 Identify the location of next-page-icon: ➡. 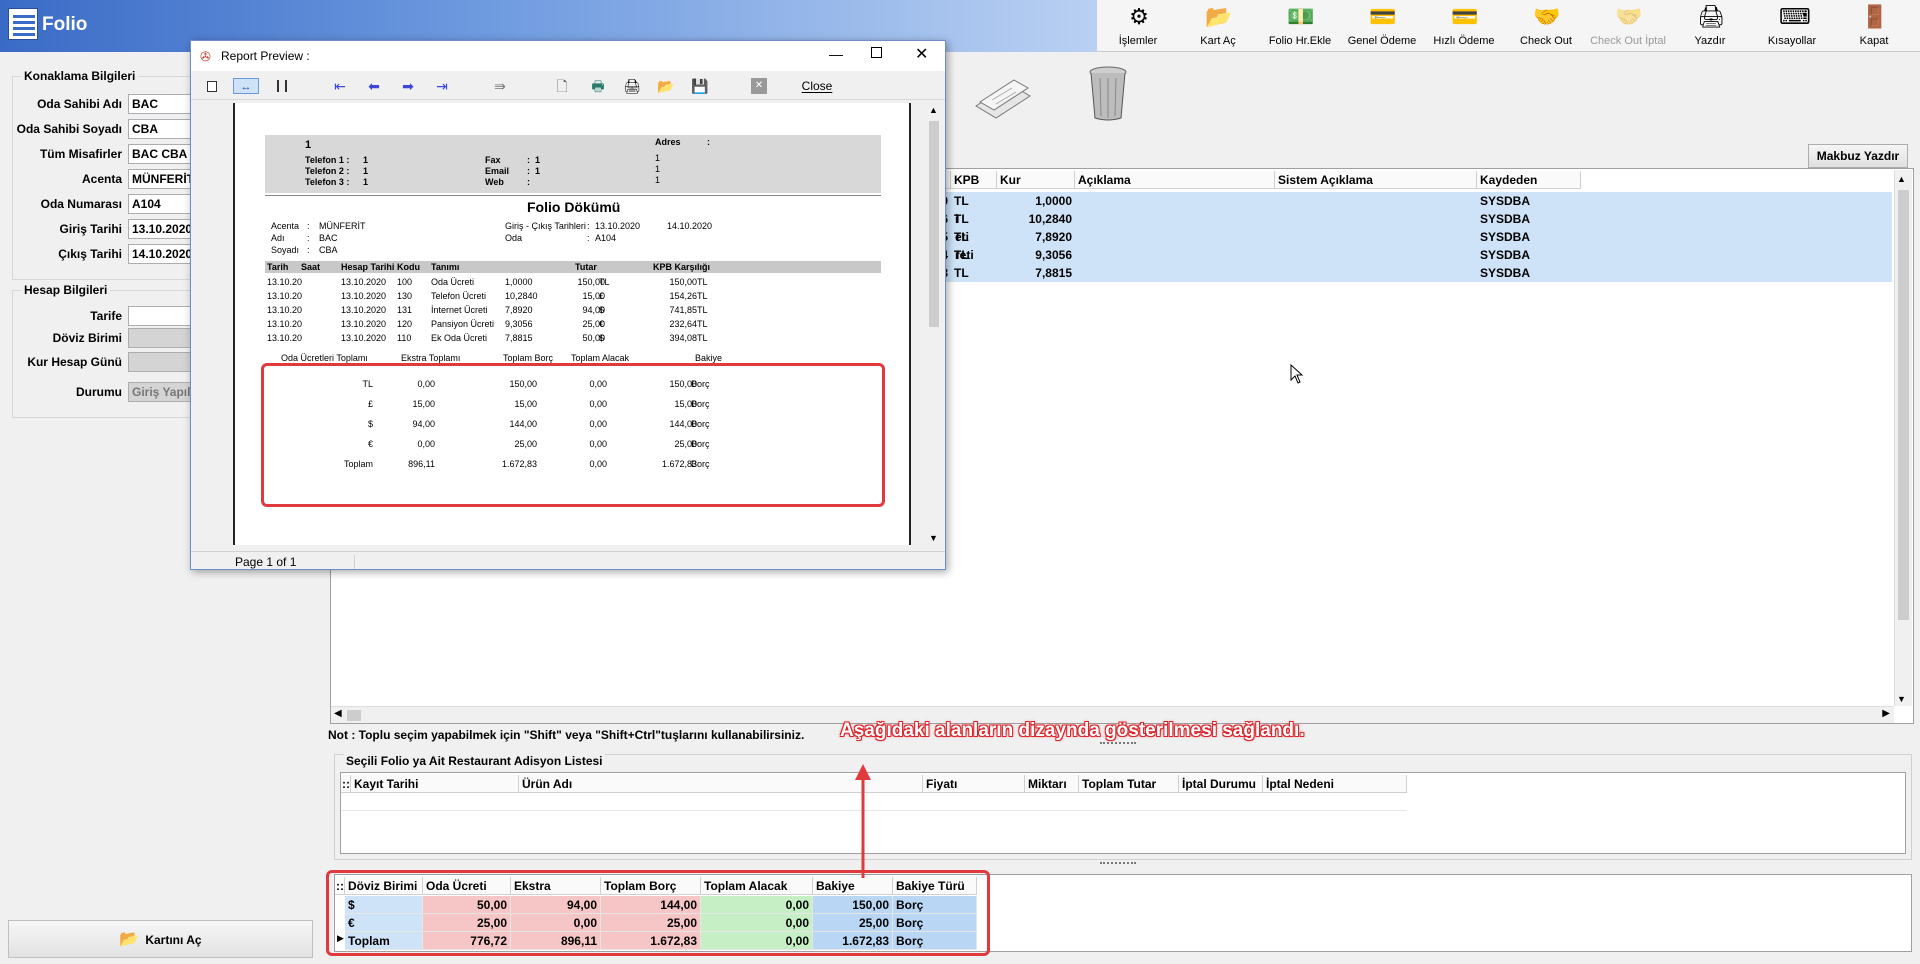
(408, 86).